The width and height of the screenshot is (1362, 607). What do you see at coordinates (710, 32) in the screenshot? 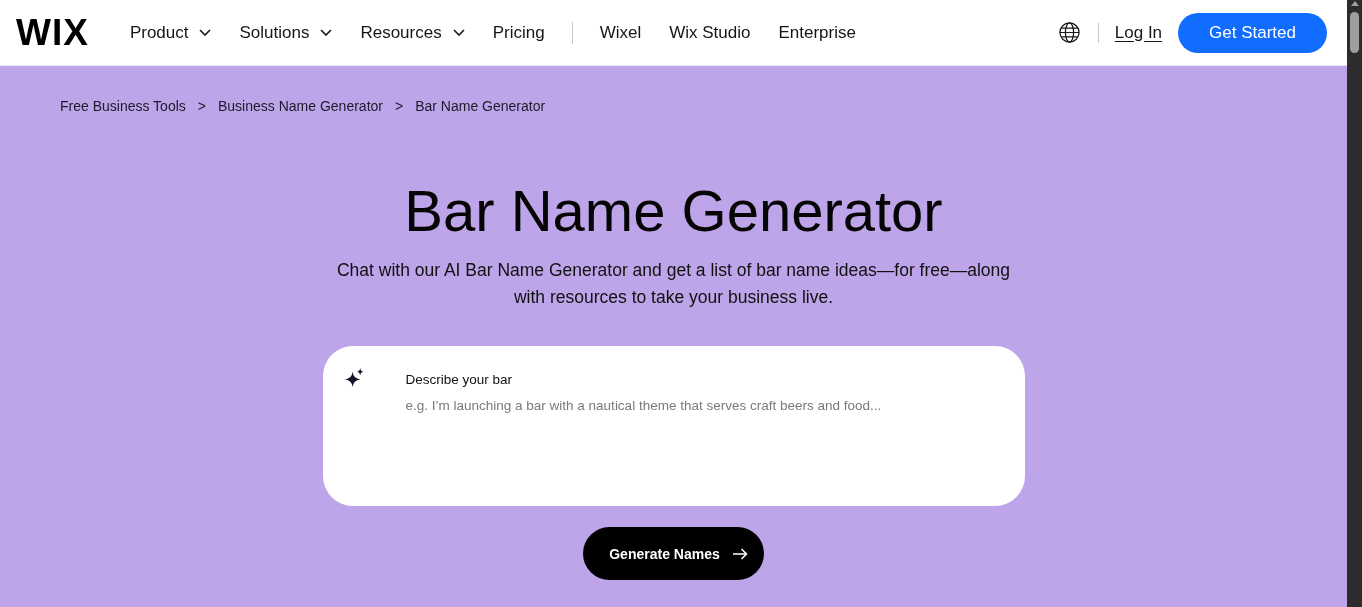
I see `nav-link: Wix Studio` at bounding box center [710, 32].